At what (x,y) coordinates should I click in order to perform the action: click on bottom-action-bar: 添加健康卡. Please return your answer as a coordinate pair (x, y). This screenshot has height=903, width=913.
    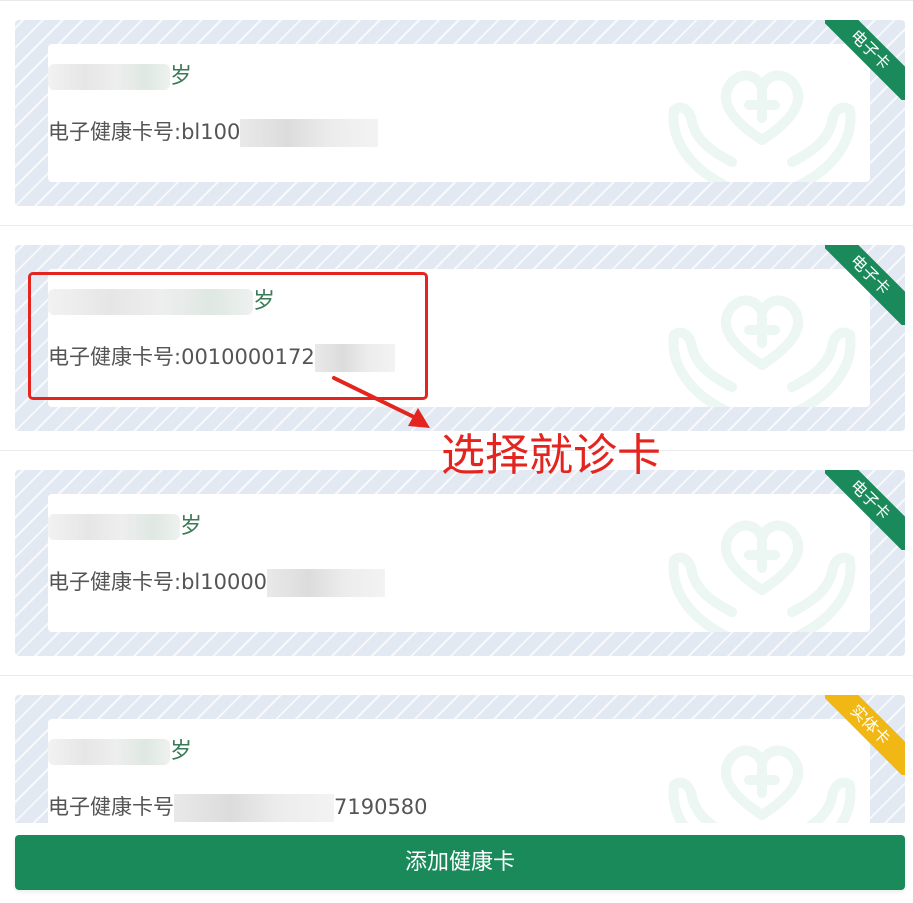
    Looking at the image, I should click on (456, 863).